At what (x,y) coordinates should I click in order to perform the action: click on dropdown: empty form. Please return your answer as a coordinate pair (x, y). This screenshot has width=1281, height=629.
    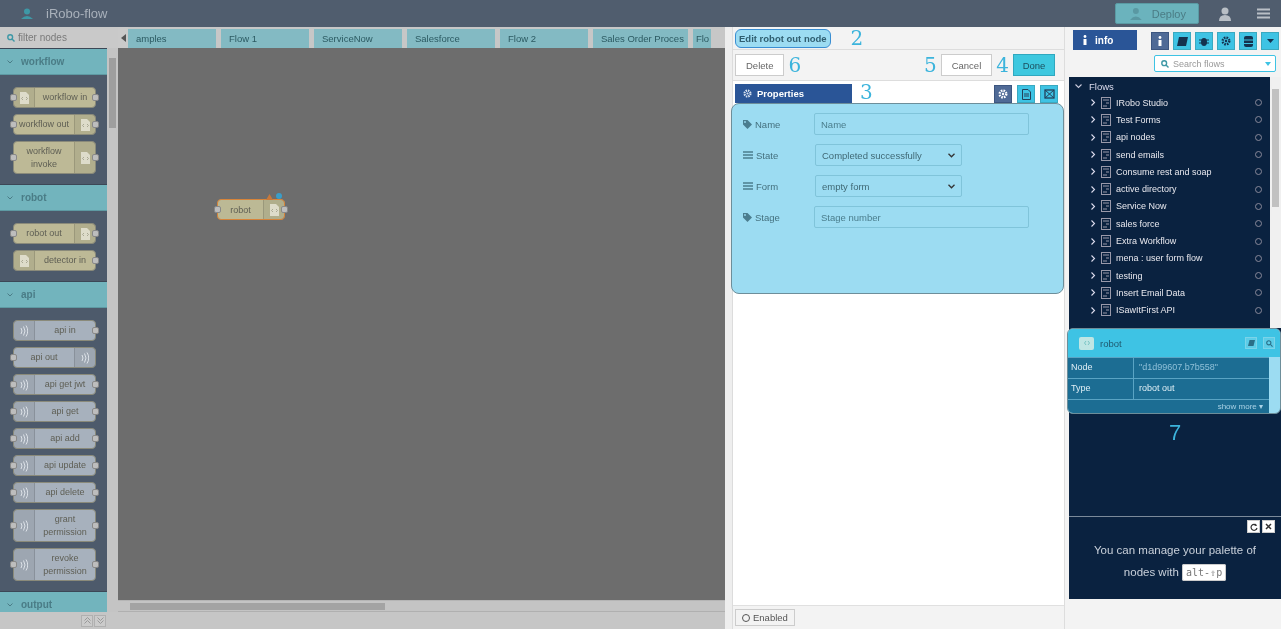
    Looking at the image, I should click on (888, 186).